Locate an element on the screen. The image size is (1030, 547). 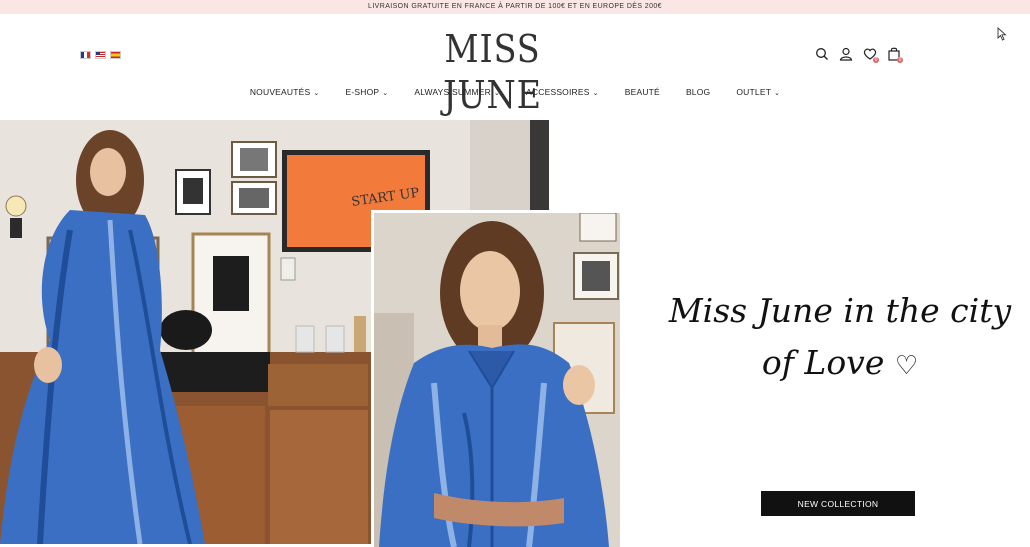
nav-item-always-summer: ALWAYS SUMMER ⌄ is located at coordinates (457, 92).